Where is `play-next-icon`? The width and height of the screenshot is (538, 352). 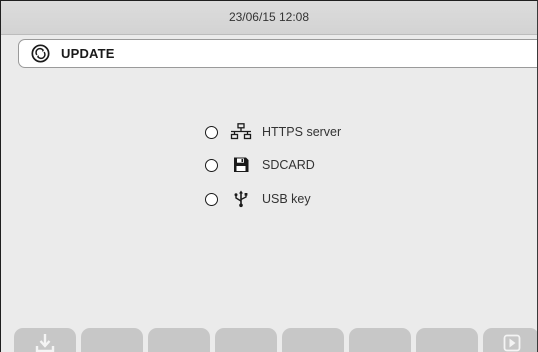
play-next-icon is located at coordinates (512, 343).